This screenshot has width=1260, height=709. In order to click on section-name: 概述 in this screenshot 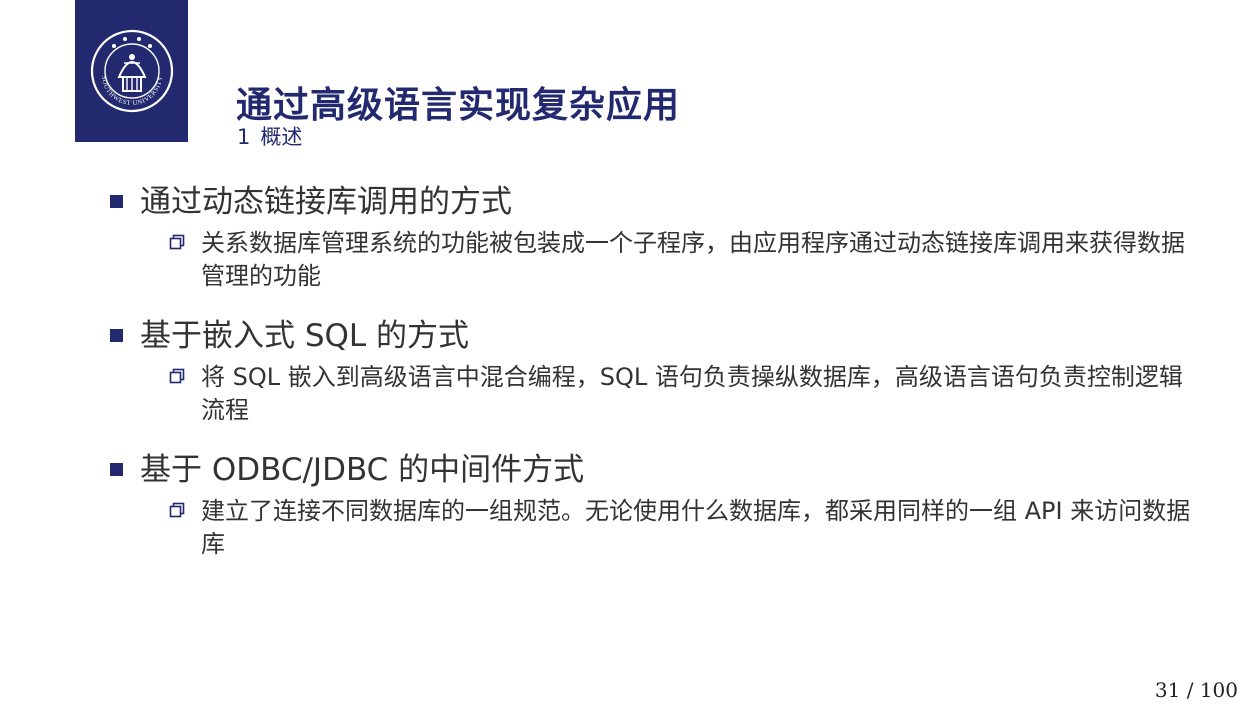, I will do `click(281, 137)`.